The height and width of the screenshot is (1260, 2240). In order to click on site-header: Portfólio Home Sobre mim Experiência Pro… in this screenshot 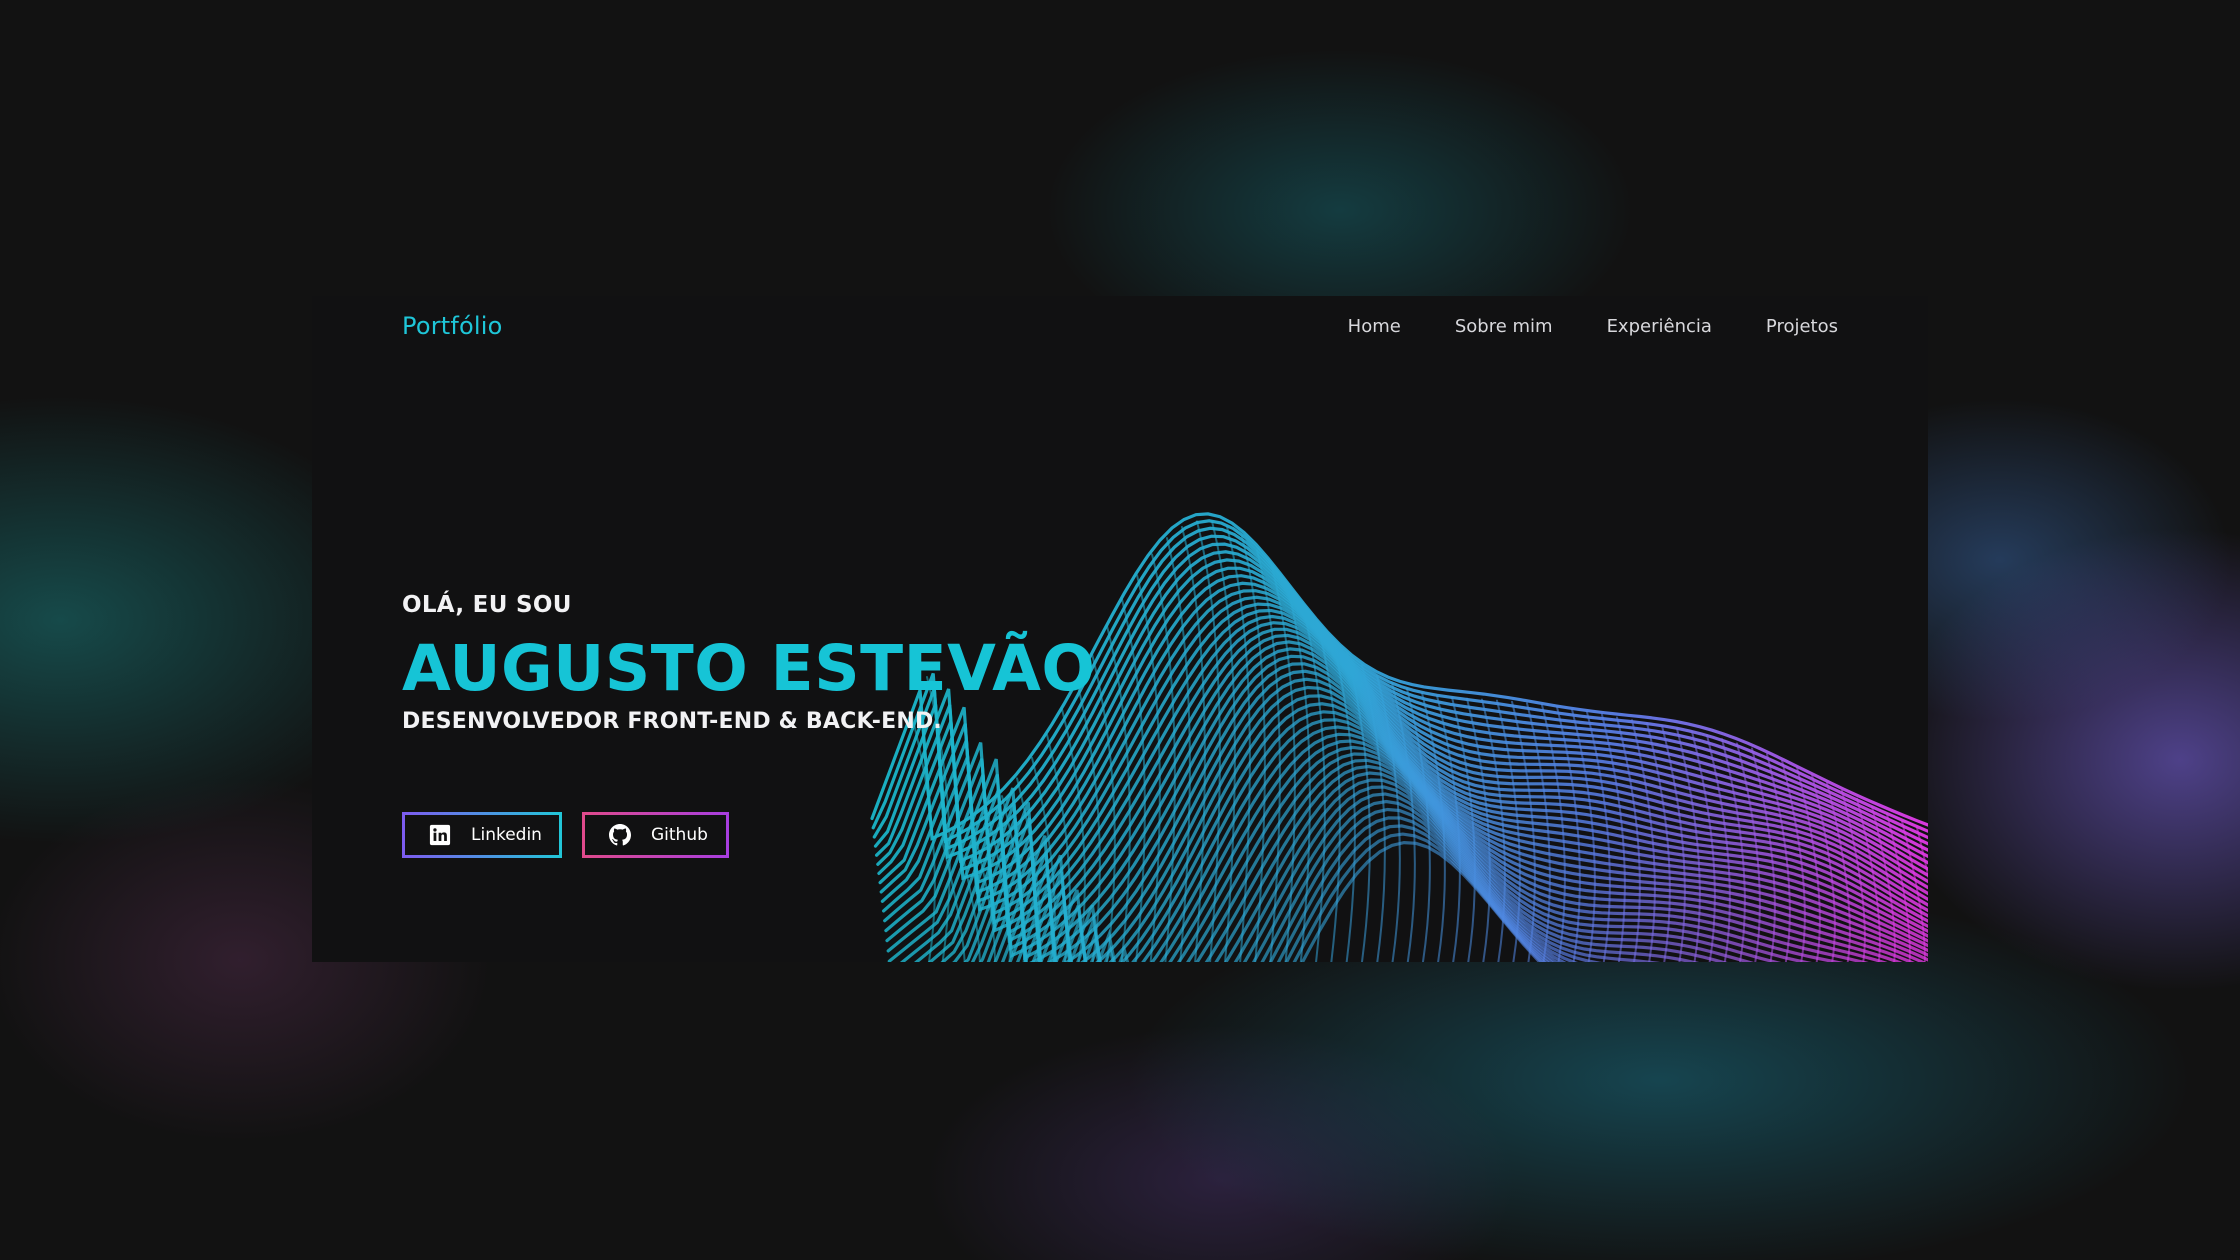, I will do `click(1120, 326)`.